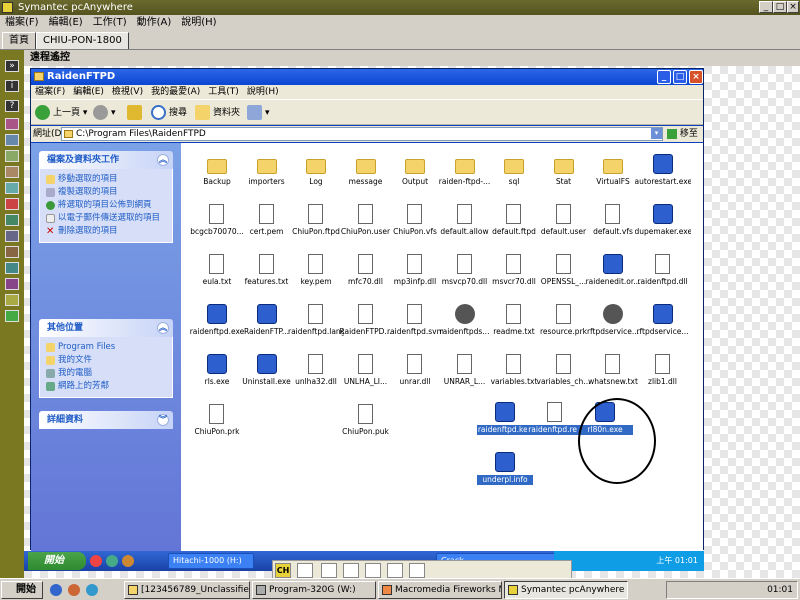  Describe the element at coordinates (19, 40) in the screenshot. I see `tab-home: 首頁` at that location.